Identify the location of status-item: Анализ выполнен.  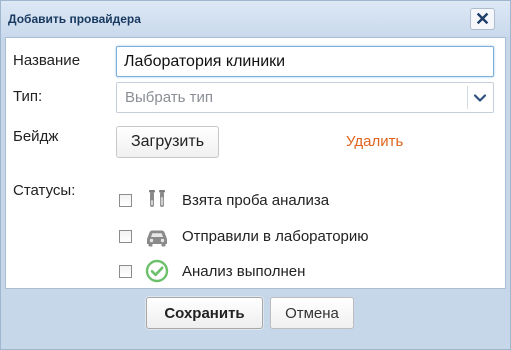
(281, 272).